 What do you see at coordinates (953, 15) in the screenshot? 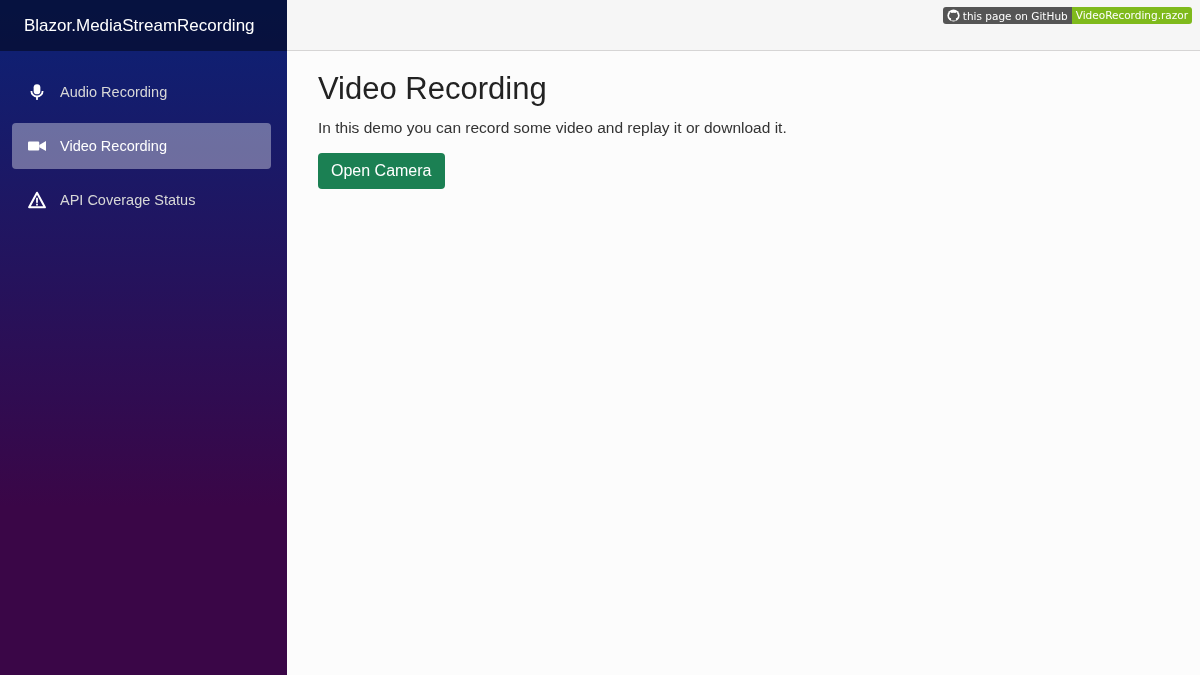
I see `github-icon` at bounding box center [953, 15].